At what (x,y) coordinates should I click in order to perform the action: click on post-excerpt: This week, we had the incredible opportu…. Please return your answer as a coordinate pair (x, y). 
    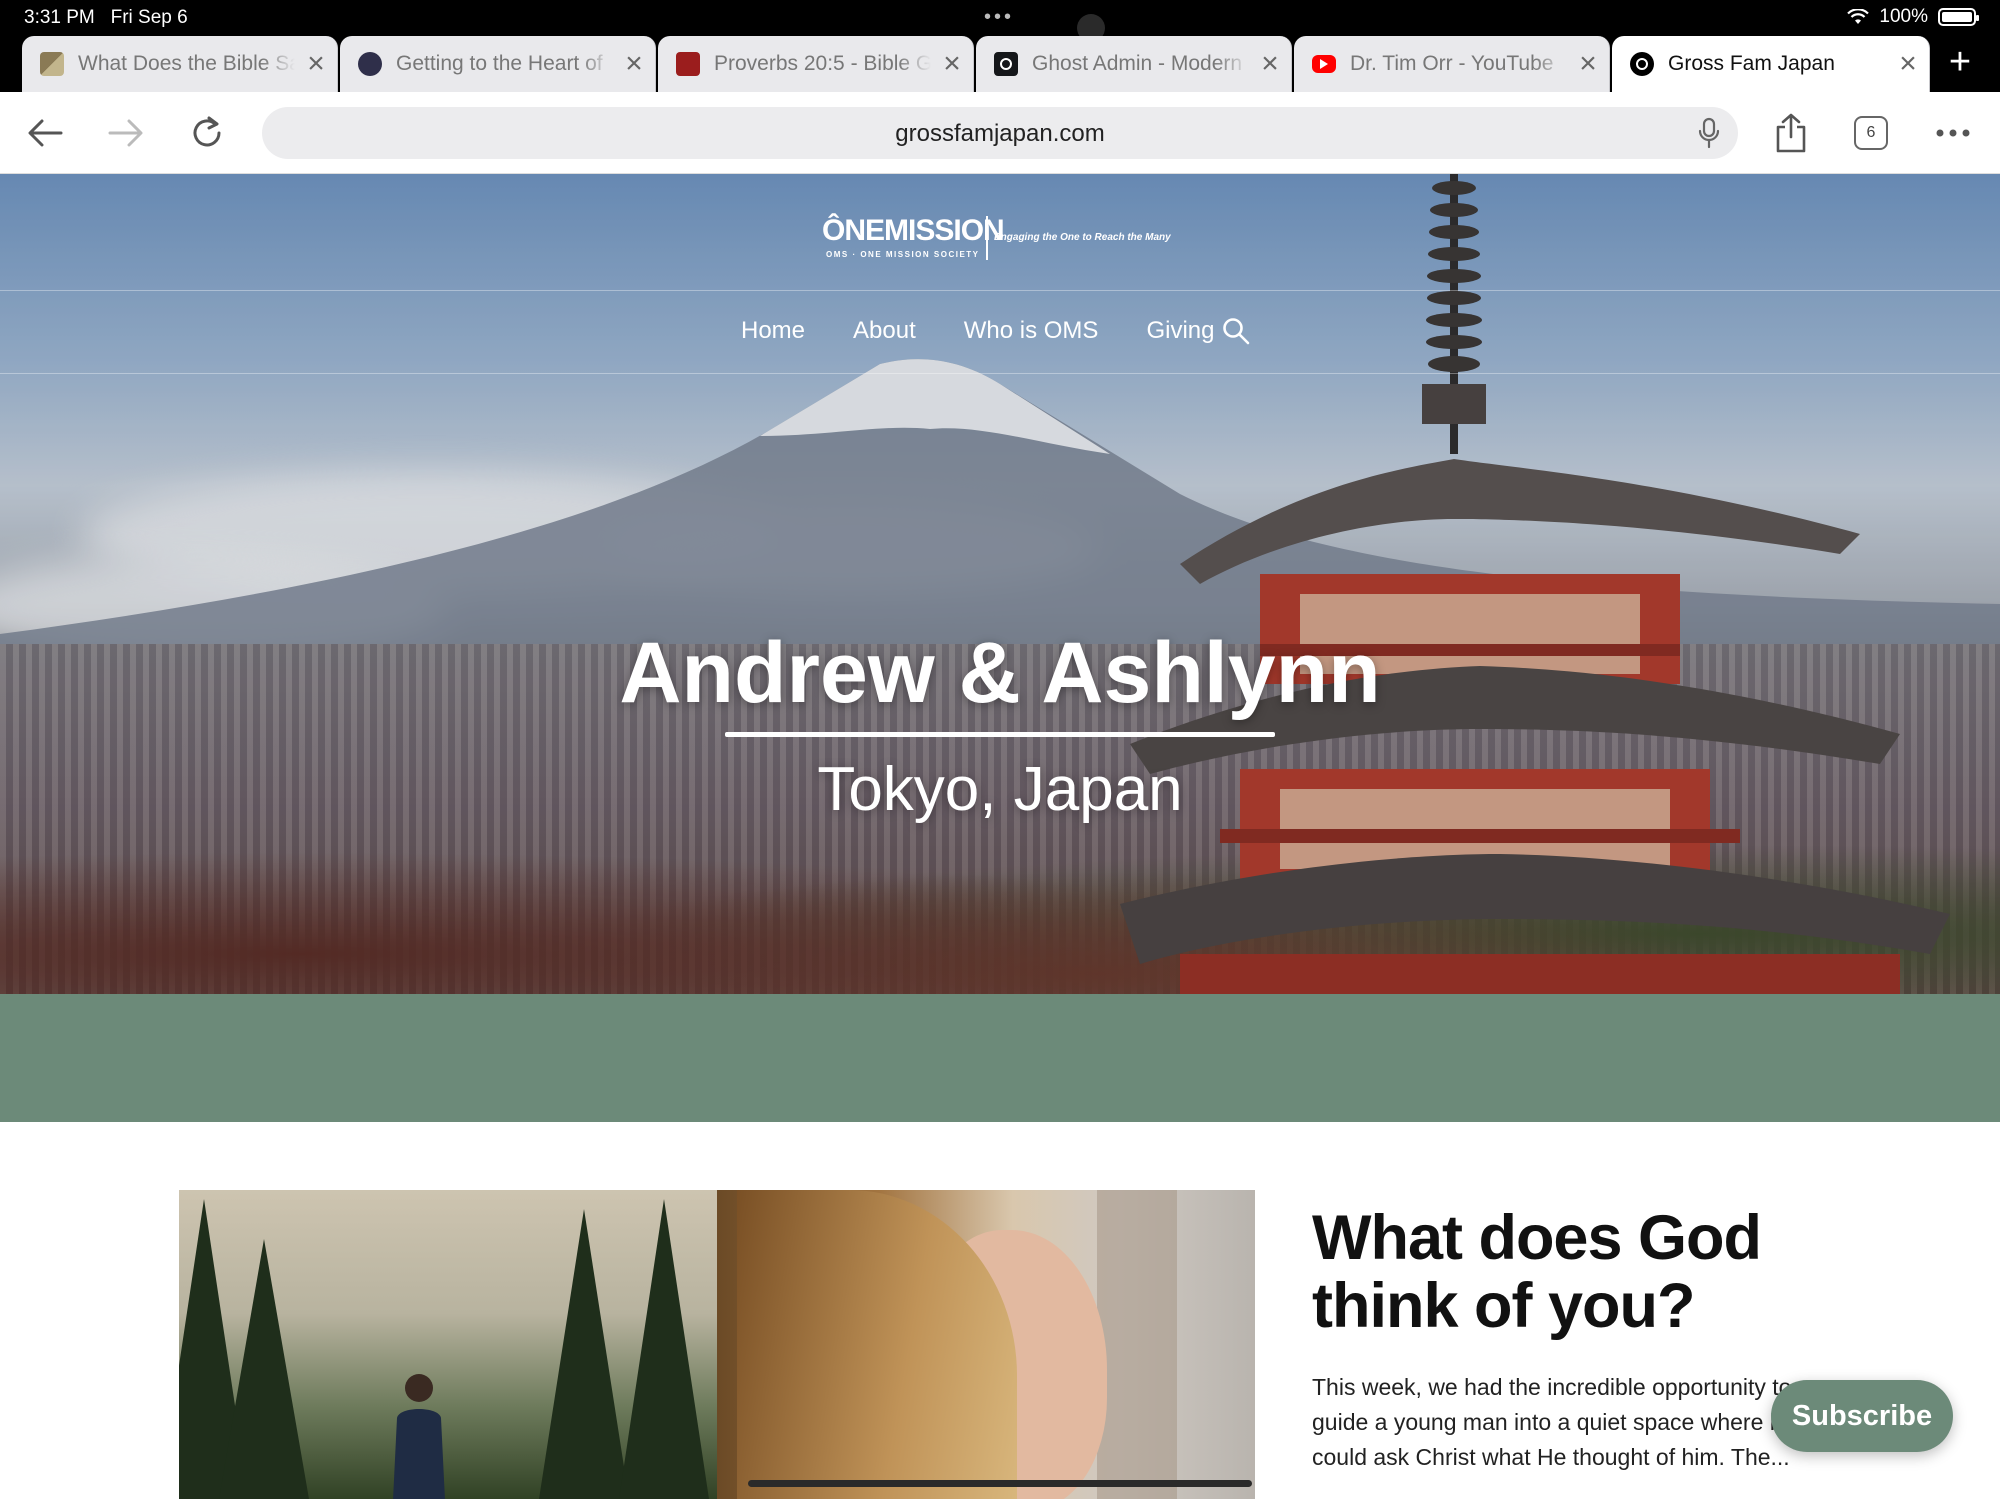
    Looking at the image, I should click on (1554, 1422).